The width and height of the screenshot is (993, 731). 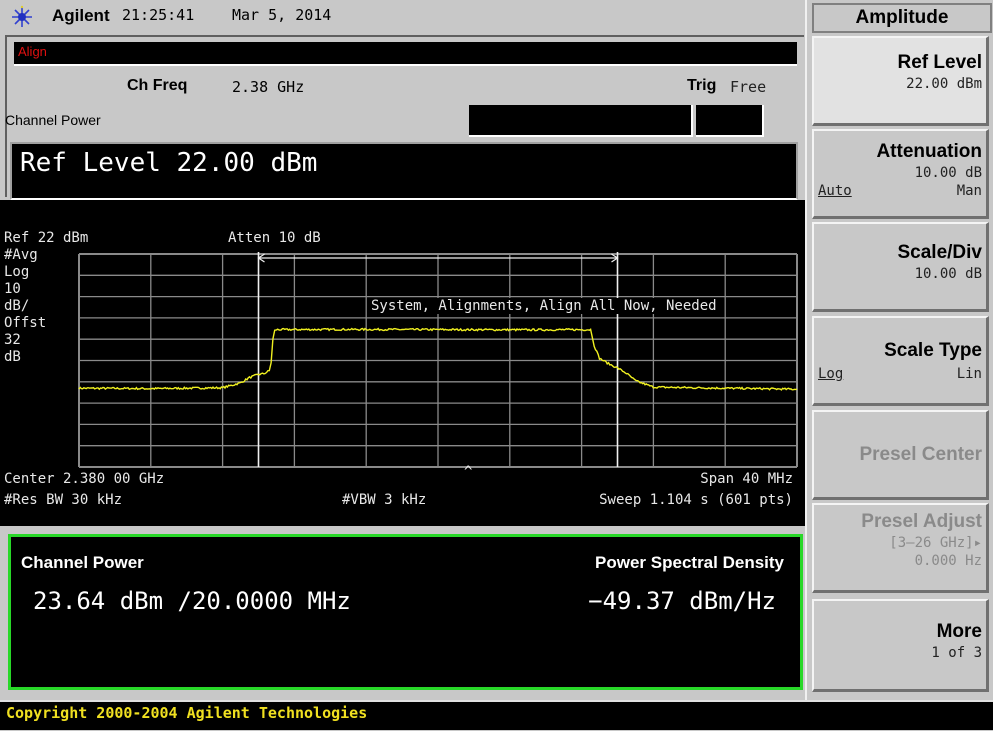 I want to click on psd-value: −49.37 dBm/Hz, so click(x=682, y=601).